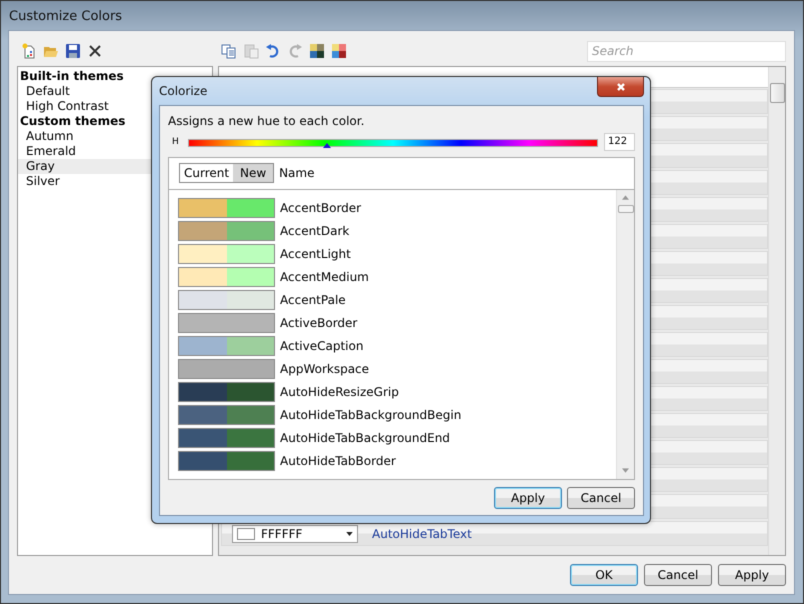 The height and width of the screenshot is (604, 804). What do you see at coordinates (65, 16) in the screenshot?
I see `window-title: Customize Colors` at bounding box center [65, 16].